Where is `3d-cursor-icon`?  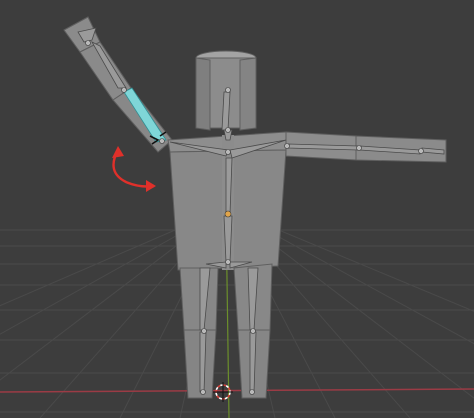 3d-cursor-icon is located at coordinates (223, 392).